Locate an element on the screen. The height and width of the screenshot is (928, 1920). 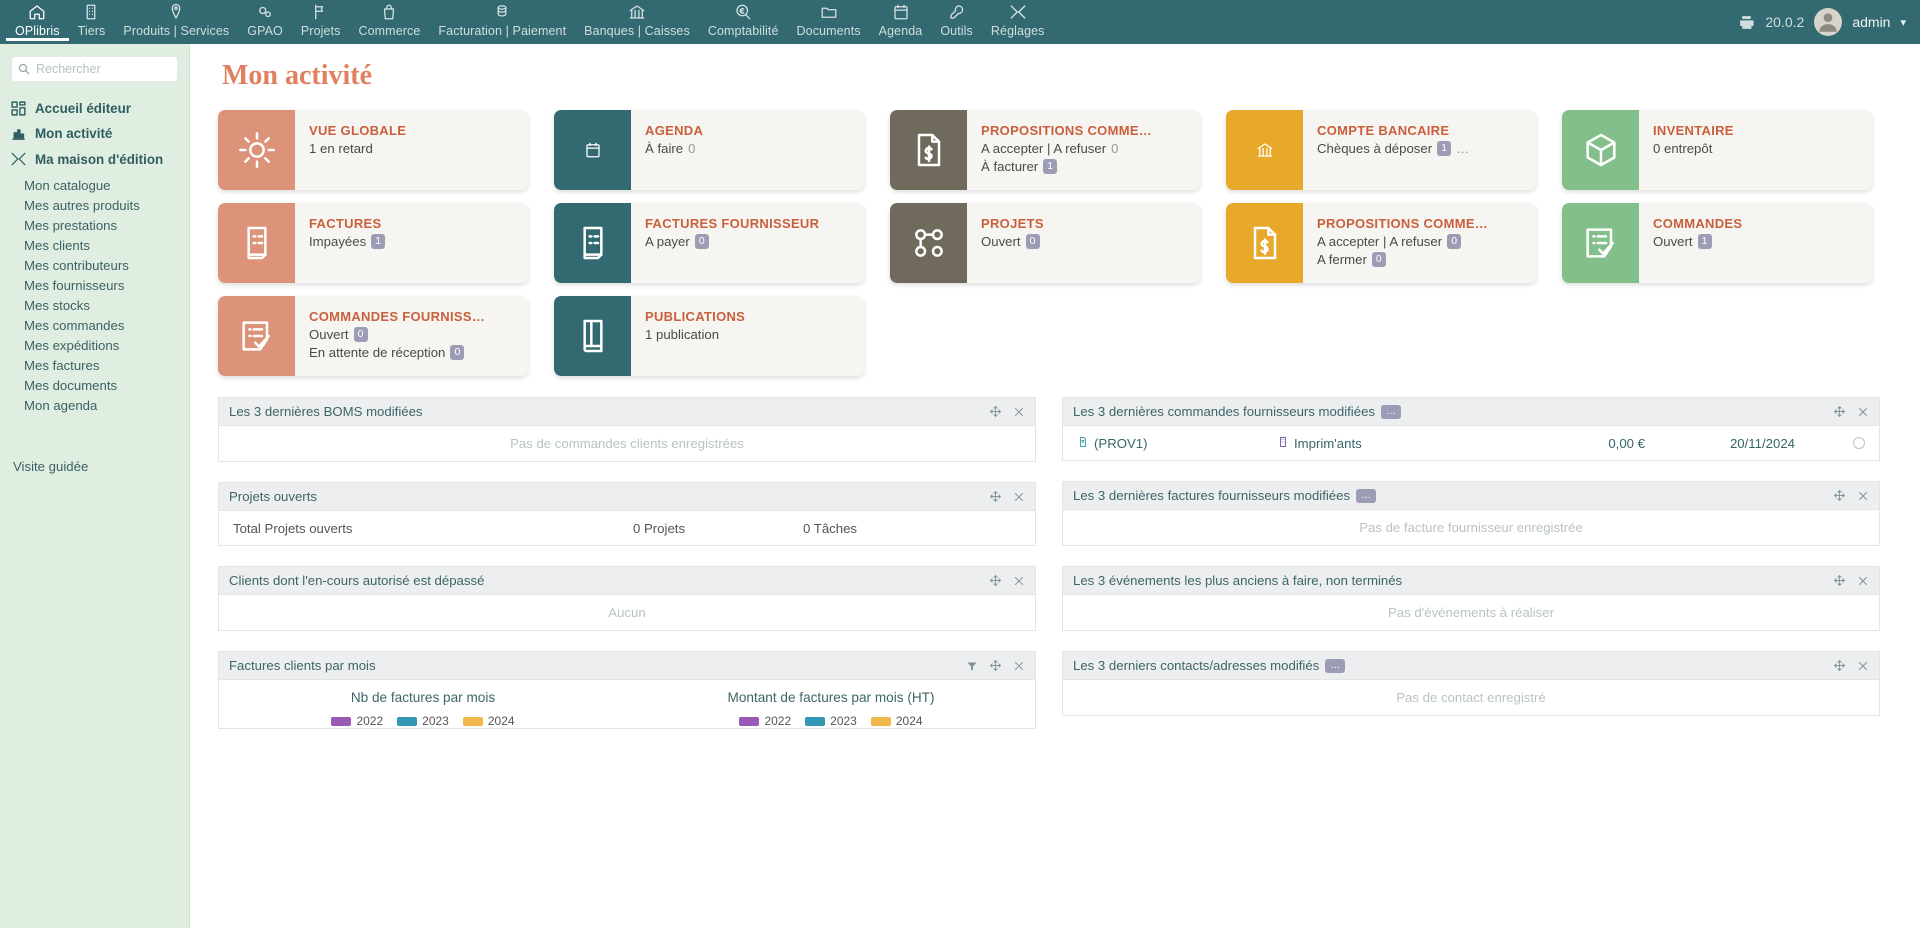
chevron-down-icon: ▾ is located at coordinates (1903, 22).